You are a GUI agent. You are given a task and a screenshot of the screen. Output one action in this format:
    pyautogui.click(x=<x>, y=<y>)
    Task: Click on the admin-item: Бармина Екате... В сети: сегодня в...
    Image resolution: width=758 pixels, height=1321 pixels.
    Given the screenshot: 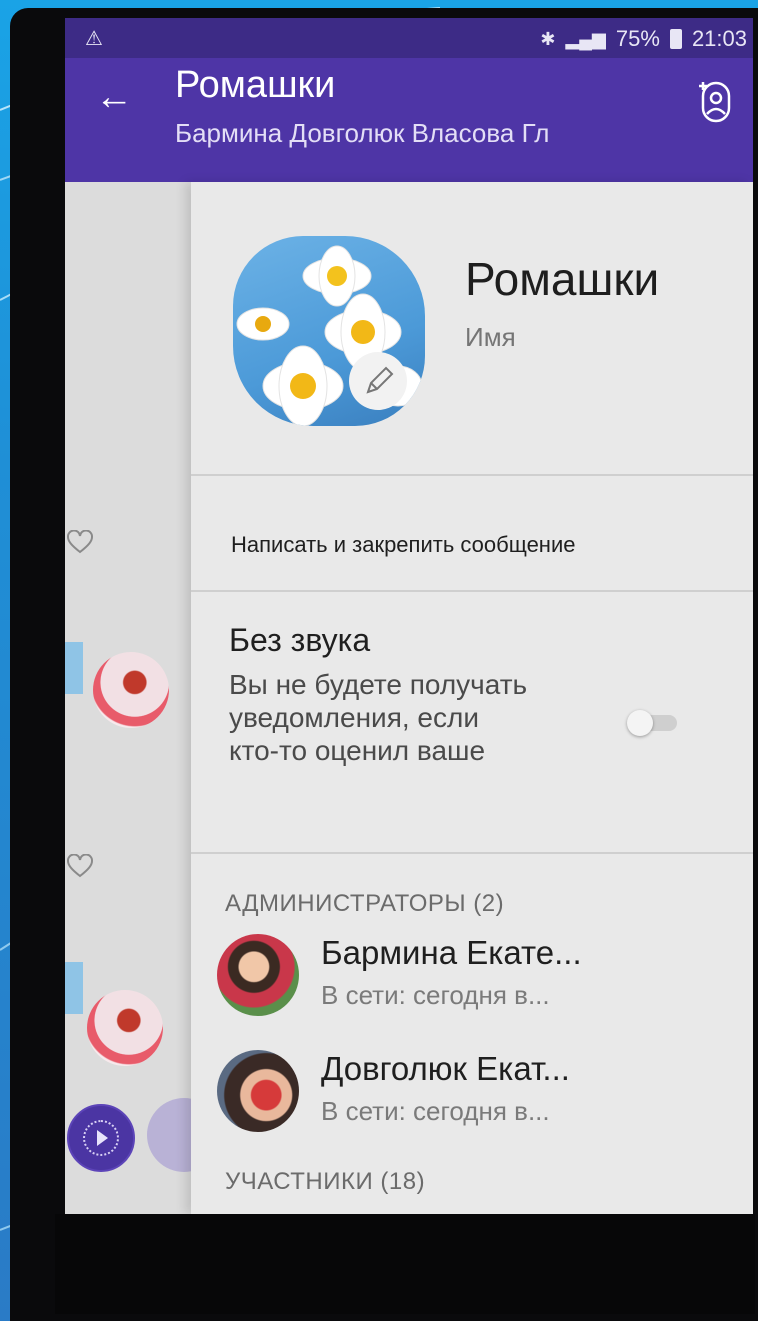 What is the action you would take?
    pyautogui.click(x=477, y=979)
    